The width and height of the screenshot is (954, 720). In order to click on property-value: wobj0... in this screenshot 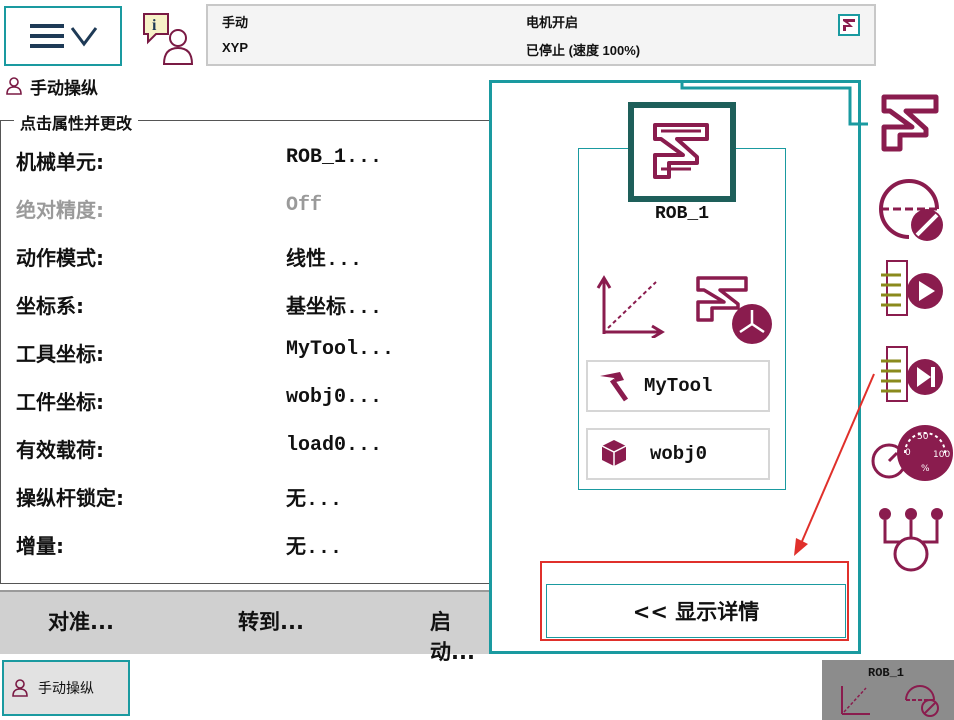, I will do `click(334, 397)`.